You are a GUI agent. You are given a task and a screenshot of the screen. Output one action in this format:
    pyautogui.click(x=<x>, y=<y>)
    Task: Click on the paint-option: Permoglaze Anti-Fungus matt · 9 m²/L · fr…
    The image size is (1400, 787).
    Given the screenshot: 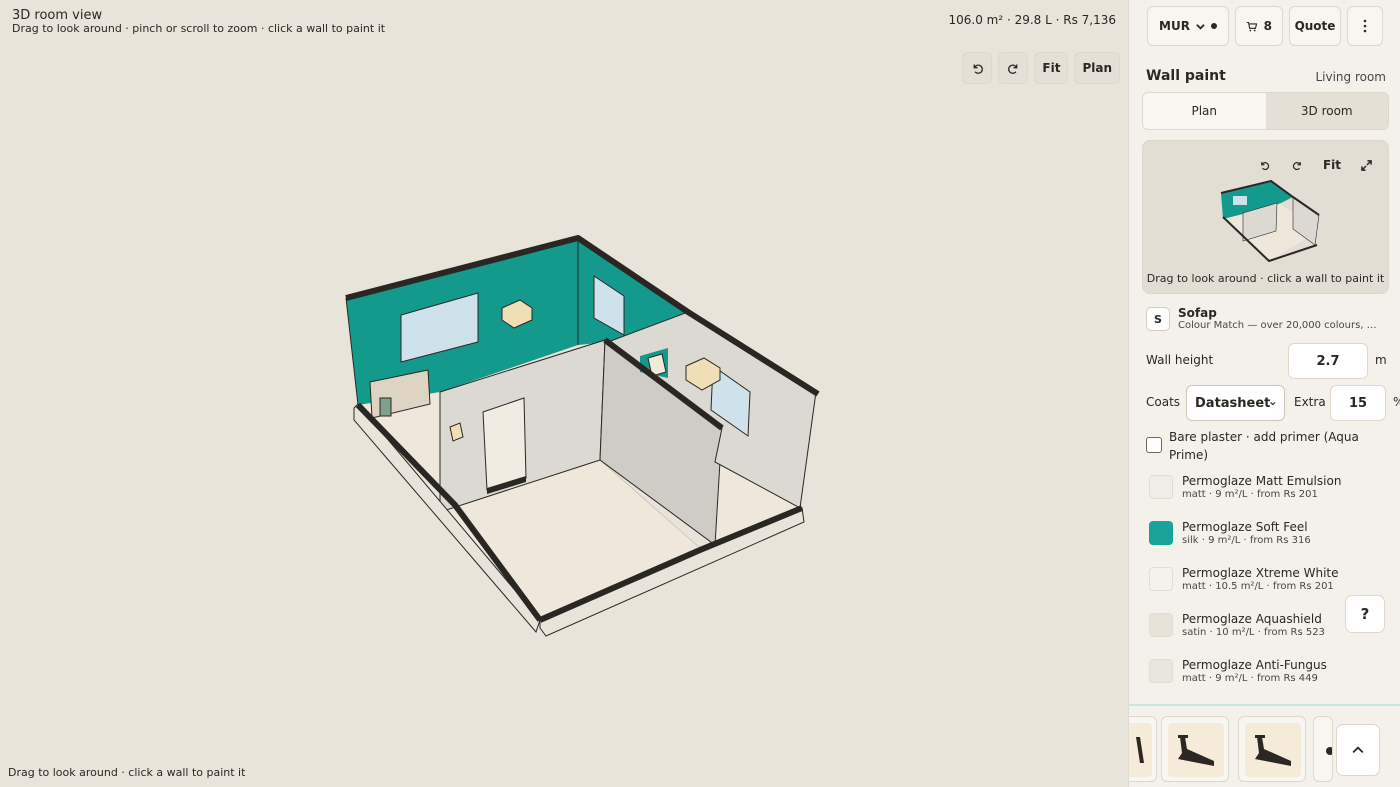 What is the action you would take?
    pyautogui.click(x=1264, y=671)
    